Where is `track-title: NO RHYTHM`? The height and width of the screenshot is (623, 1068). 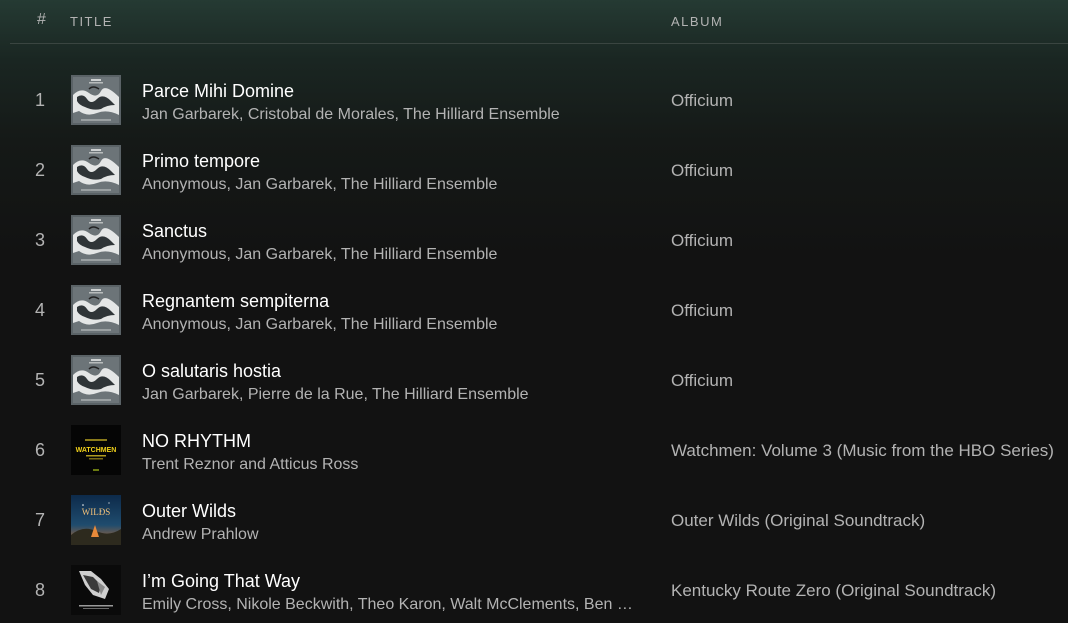 track-title: NO RHYTHM is located at coordinates (196, 441).